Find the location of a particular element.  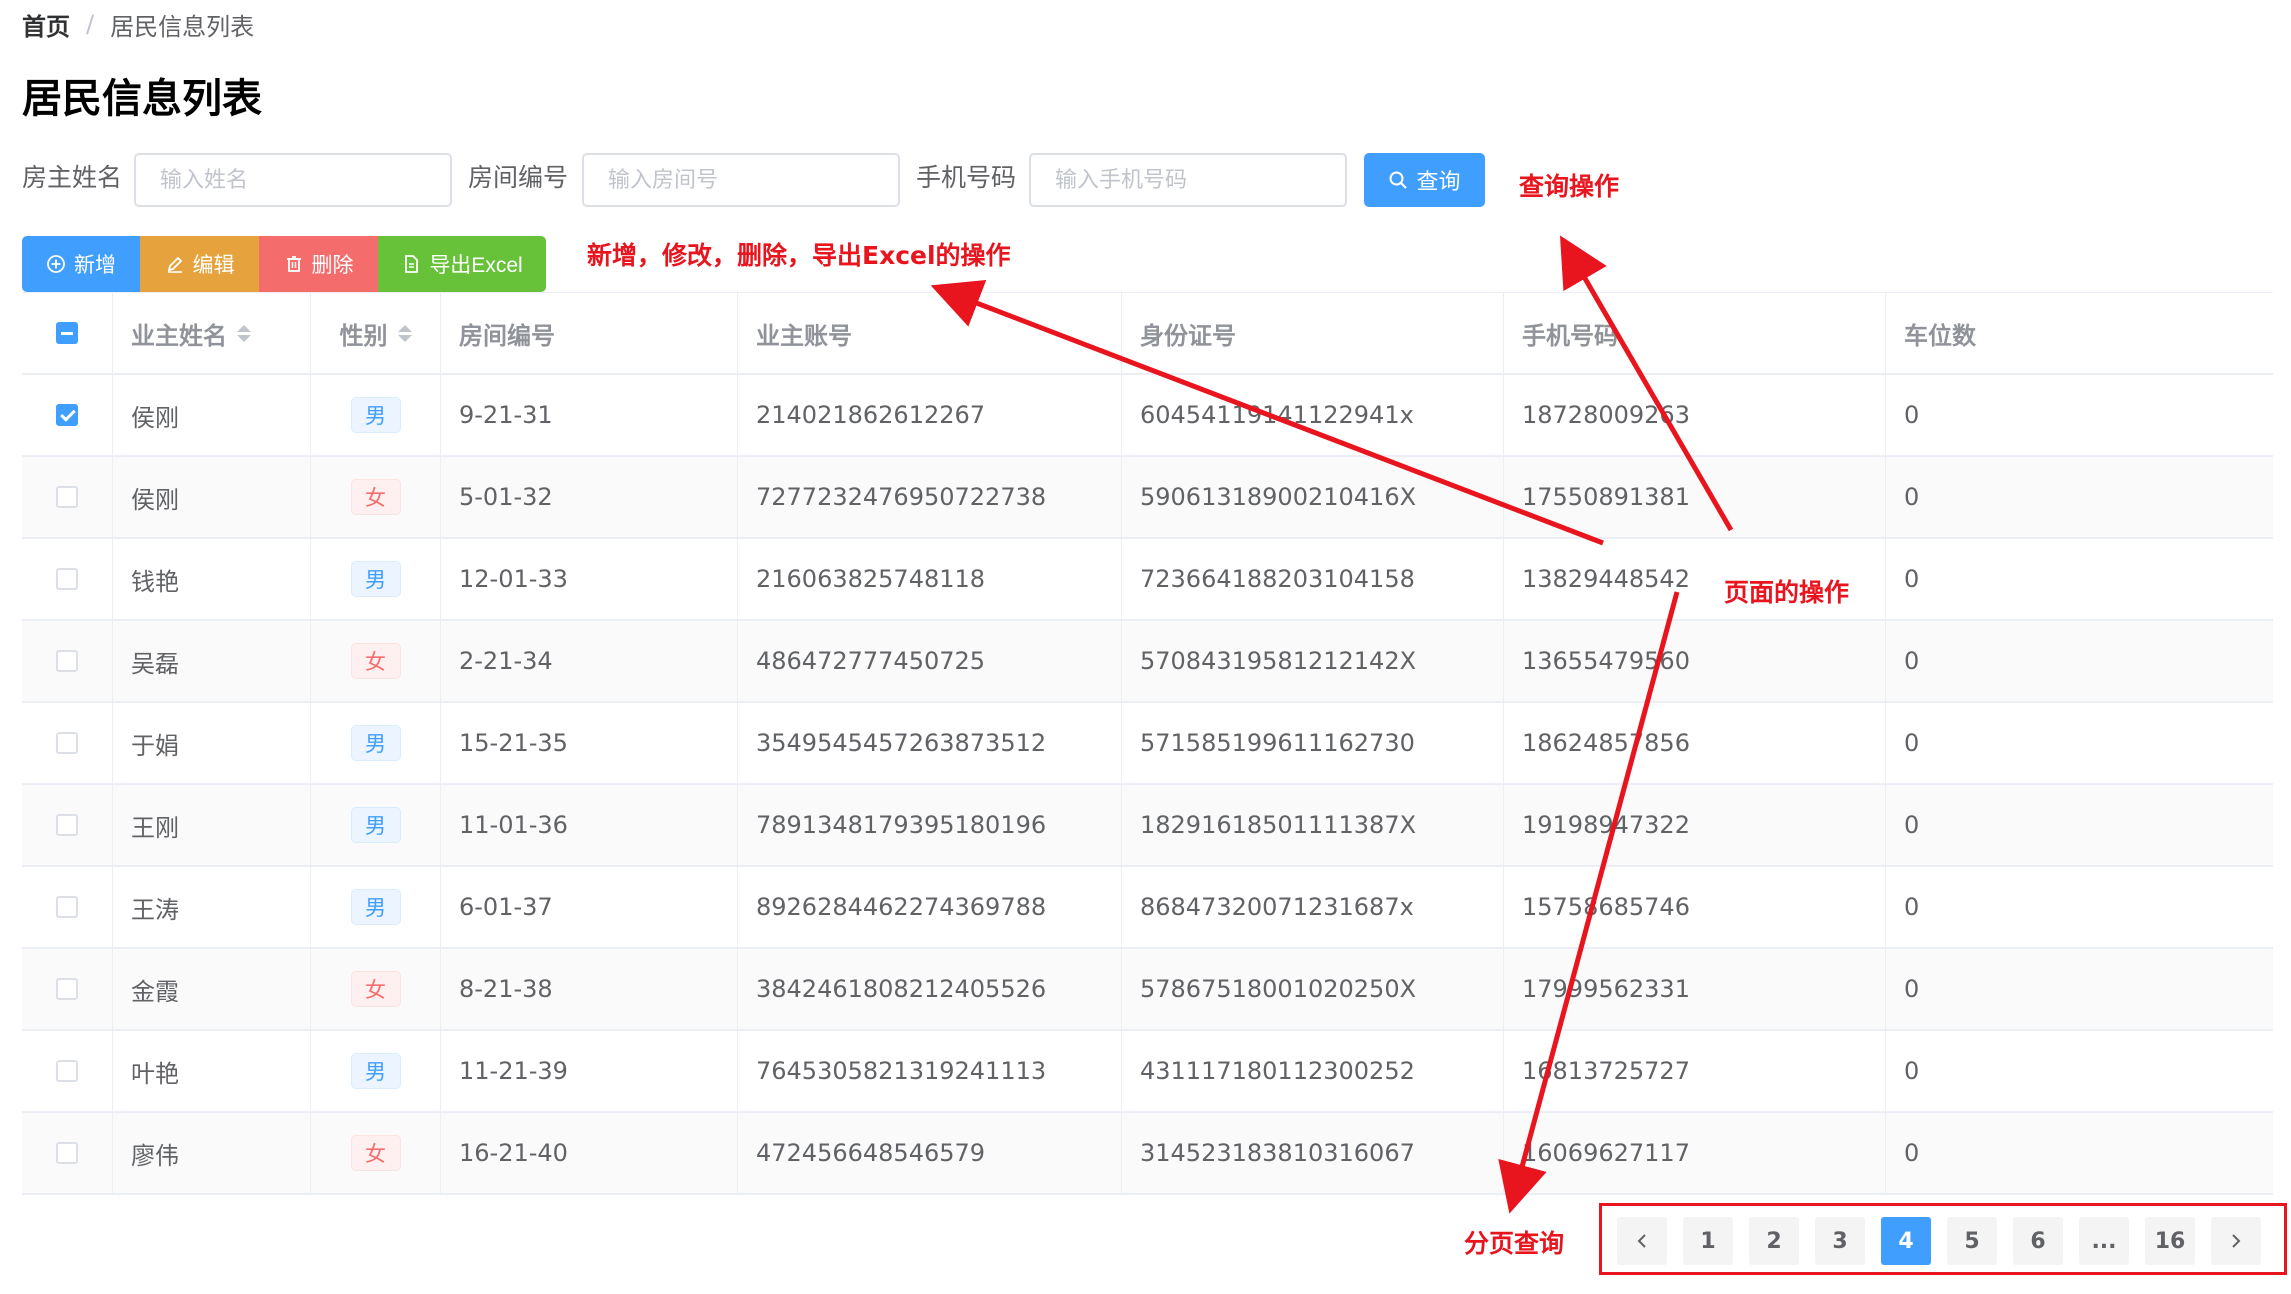

room-cell: 11-01-36 is located at coordinates (589, 825).